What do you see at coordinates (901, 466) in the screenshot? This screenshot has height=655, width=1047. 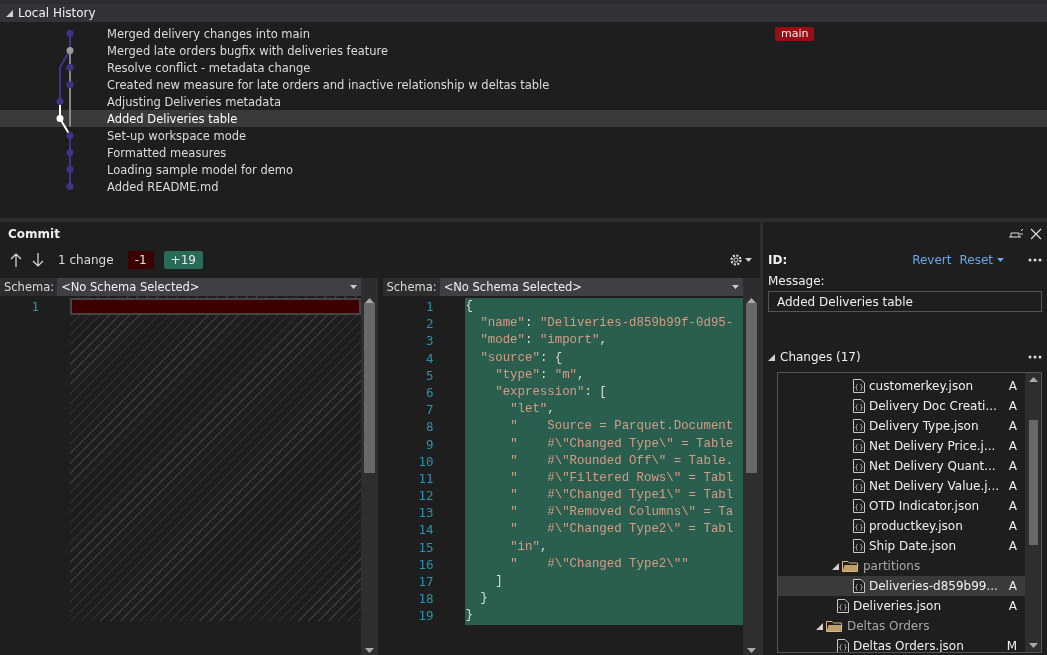 I see `file-row: Net Delivery Quant... A` at bounding box center [901, 466].